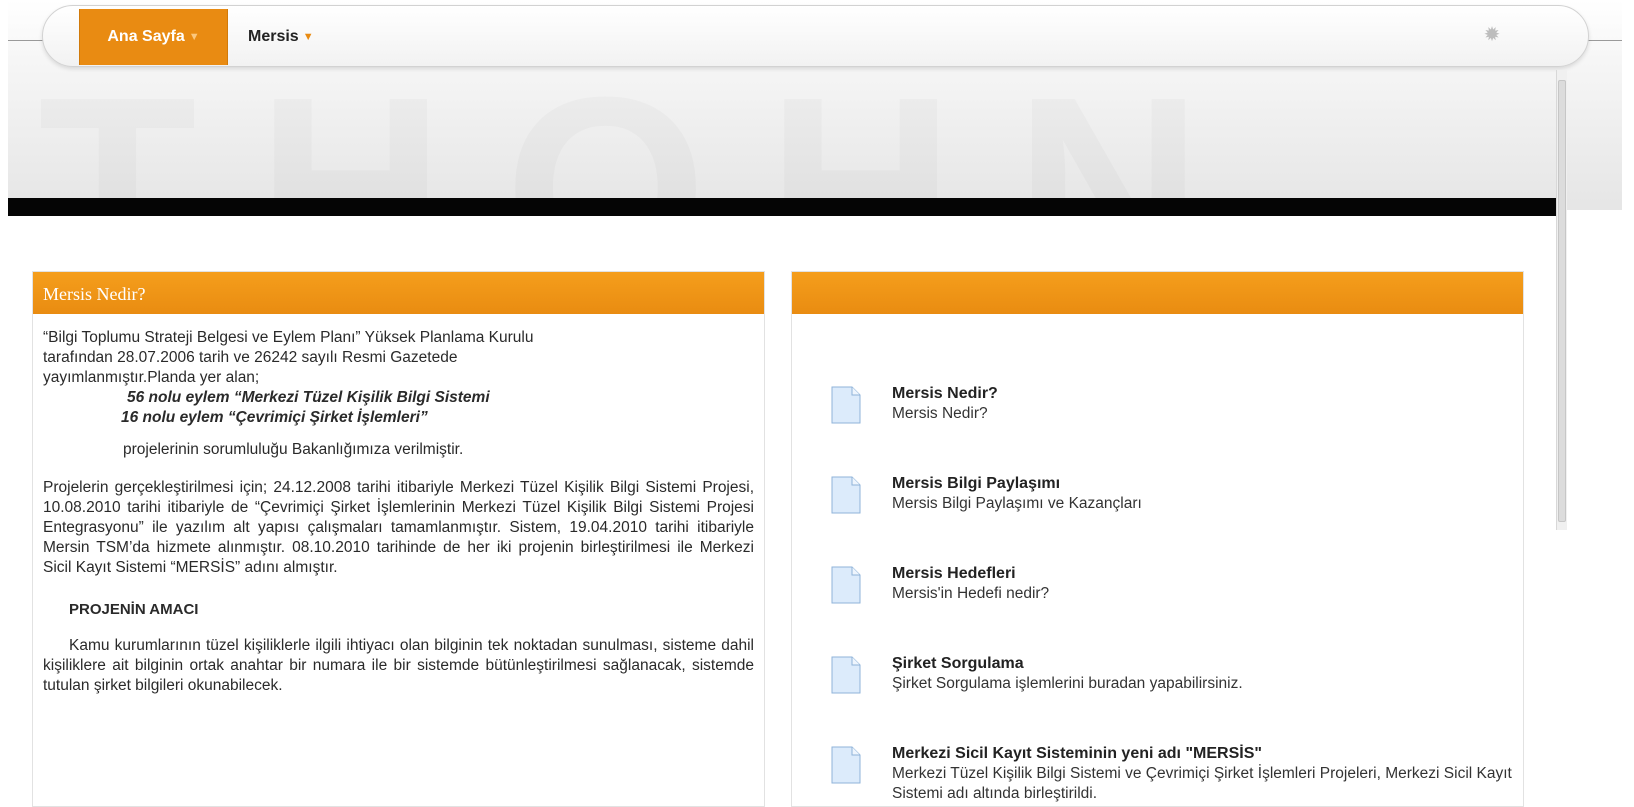  I want to click on item-title: Şirket Sorgulama, so click(1207, 664).